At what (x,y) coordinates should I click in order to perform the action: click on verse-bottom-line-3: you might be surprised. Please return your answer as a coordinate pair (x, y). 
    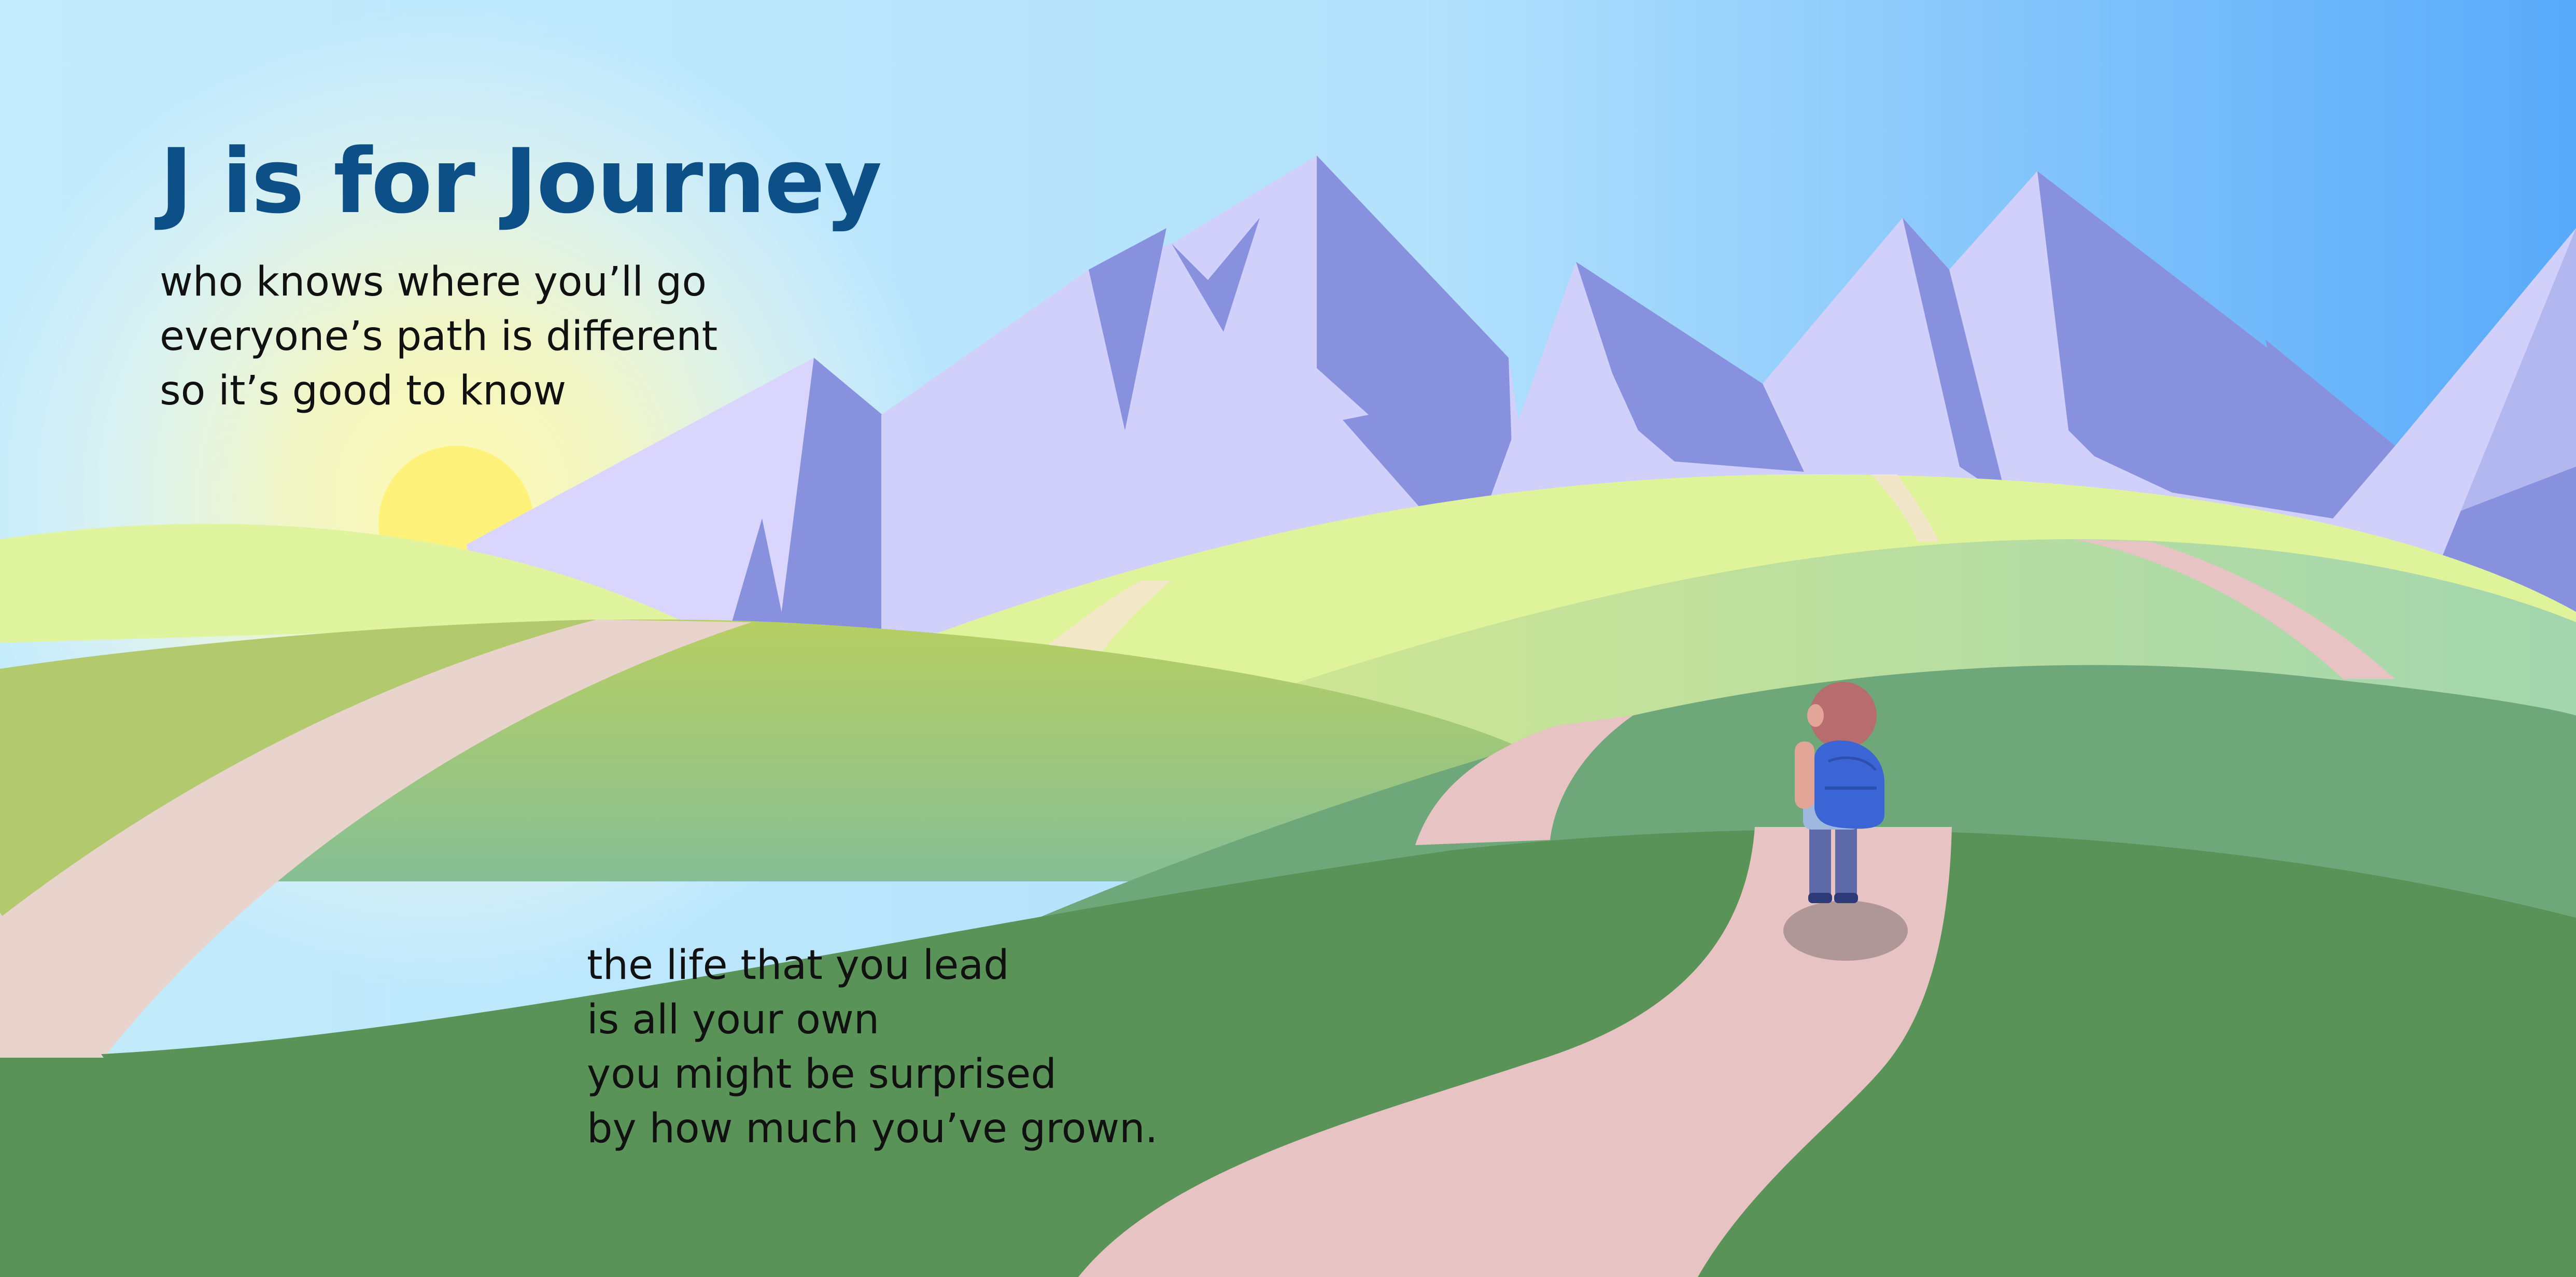
    Looking at the image, I should click on (822, 1074).